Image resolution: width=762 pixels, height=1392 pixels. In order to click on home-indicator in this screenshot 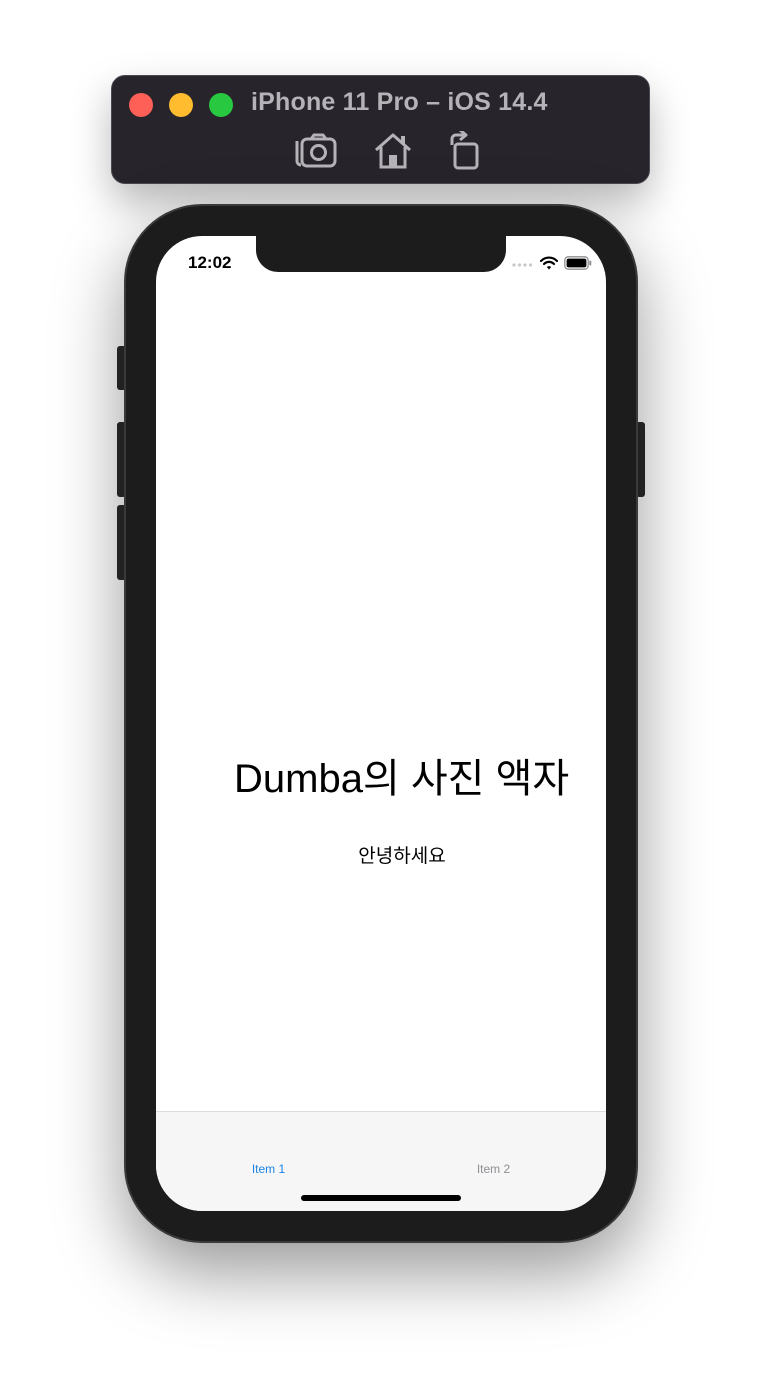, I will do `click(381, 1198)`.